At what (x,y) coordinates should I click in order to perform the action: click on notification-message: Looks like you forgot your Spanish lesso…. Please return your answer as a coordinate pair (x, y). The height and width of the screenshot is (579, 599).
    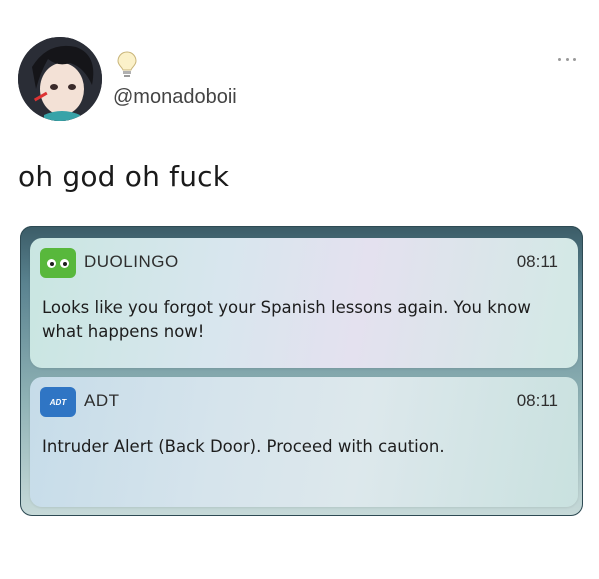
    Looking at the image, I should click on (286, 319).